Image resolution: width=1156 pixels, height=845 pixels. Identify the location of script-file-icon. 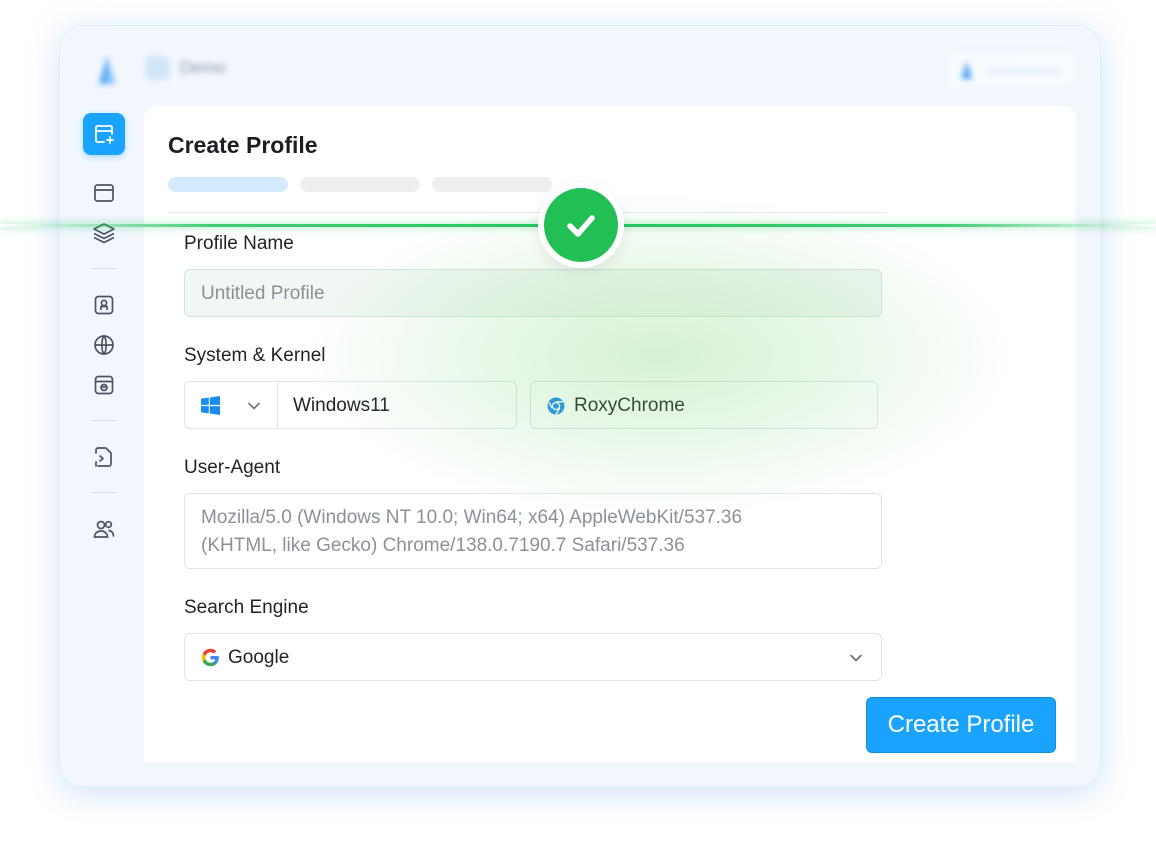
(103, 457).